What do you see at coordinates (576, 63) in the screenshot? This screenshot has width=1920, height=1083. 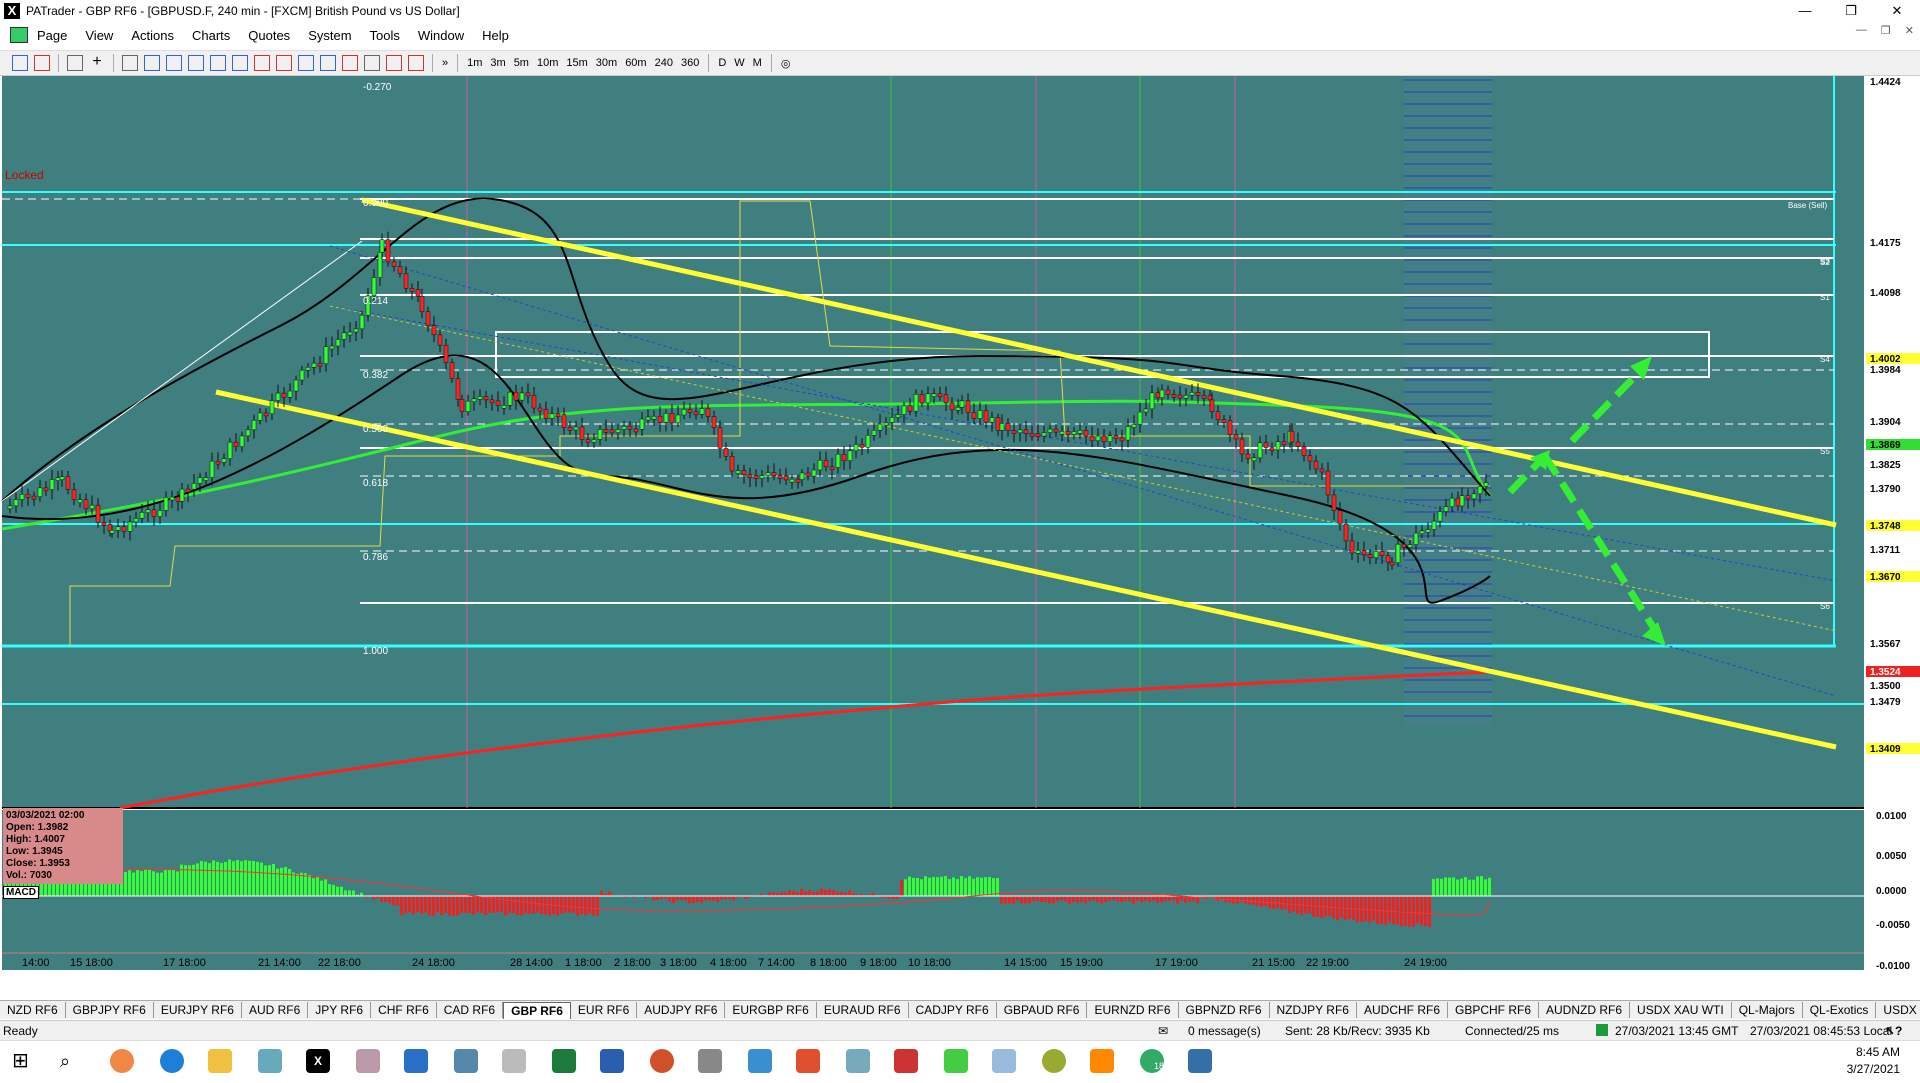 I see `tf-15m: 15m` at bounding box center [576, 63].